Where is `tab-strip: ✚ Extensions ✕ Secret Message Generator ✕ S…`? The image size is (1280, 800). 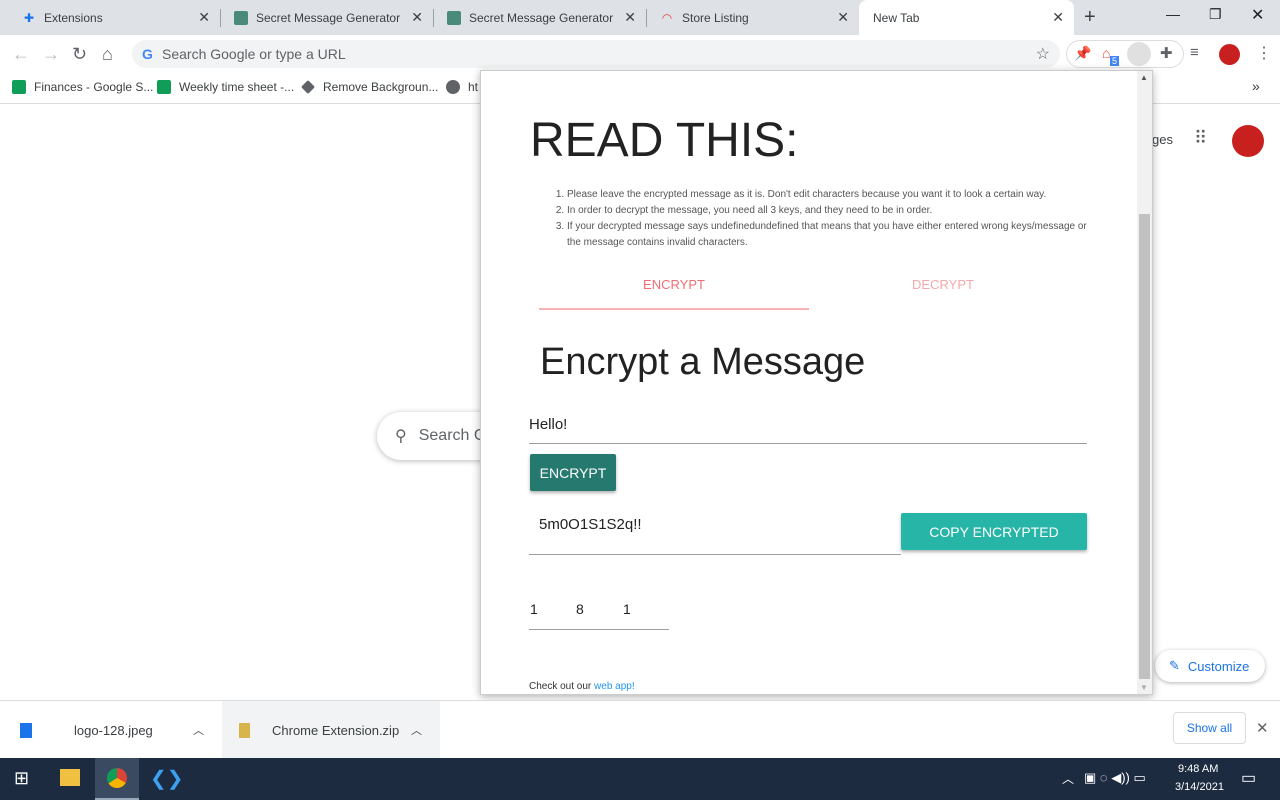
tab-strip: ✚ Extensions ✕ Secret Message Generator ✕ S… is located at coordinates (640, 17).